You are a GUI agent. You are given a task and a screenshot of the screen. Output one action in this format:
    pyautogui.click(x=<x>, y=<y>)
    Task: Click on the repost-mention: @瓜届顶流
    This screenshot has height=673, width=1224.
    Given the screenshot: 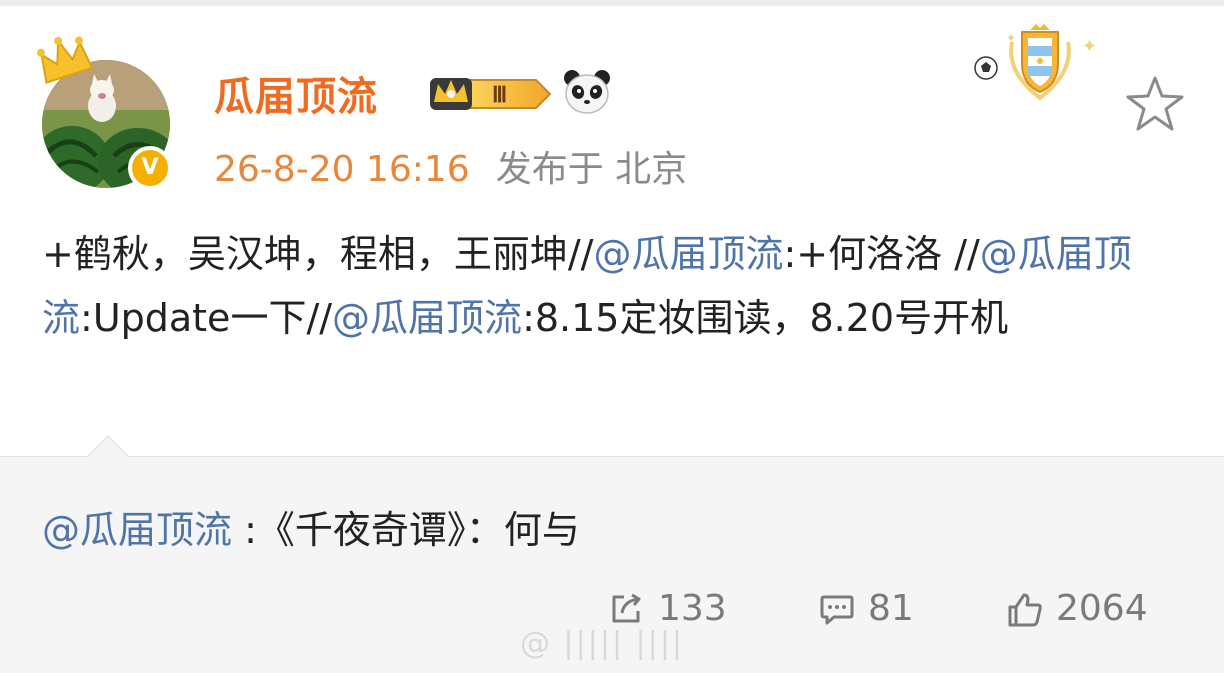 What is the action you would take?
    pyautogui.click(x=137, y=530)
    